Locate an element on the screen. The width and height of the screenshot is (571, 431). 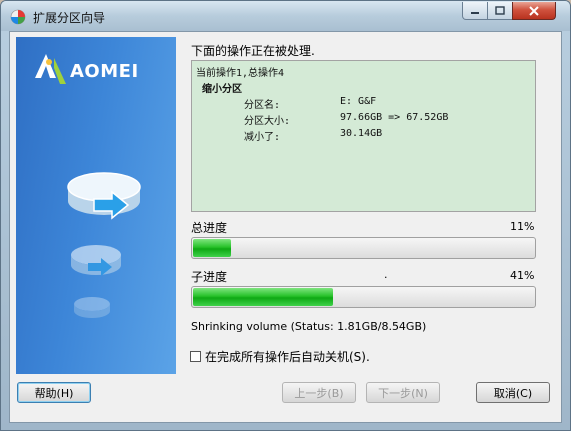
hard-drive-icon-tiny is located at coordinates (92, 307).